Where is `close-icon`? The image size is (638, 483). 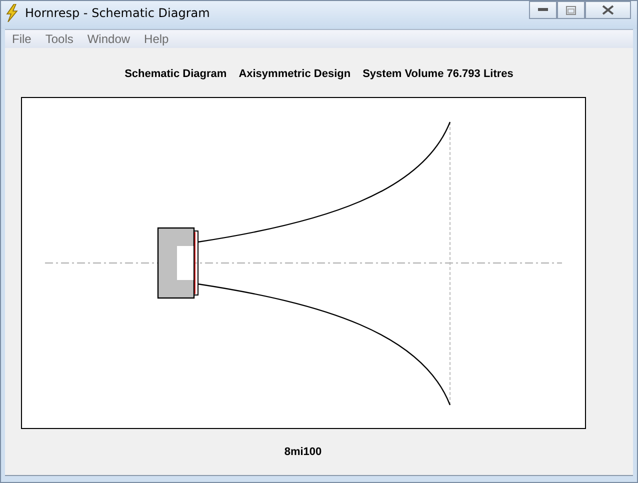 close-icon is located at coordinates (608, 10).